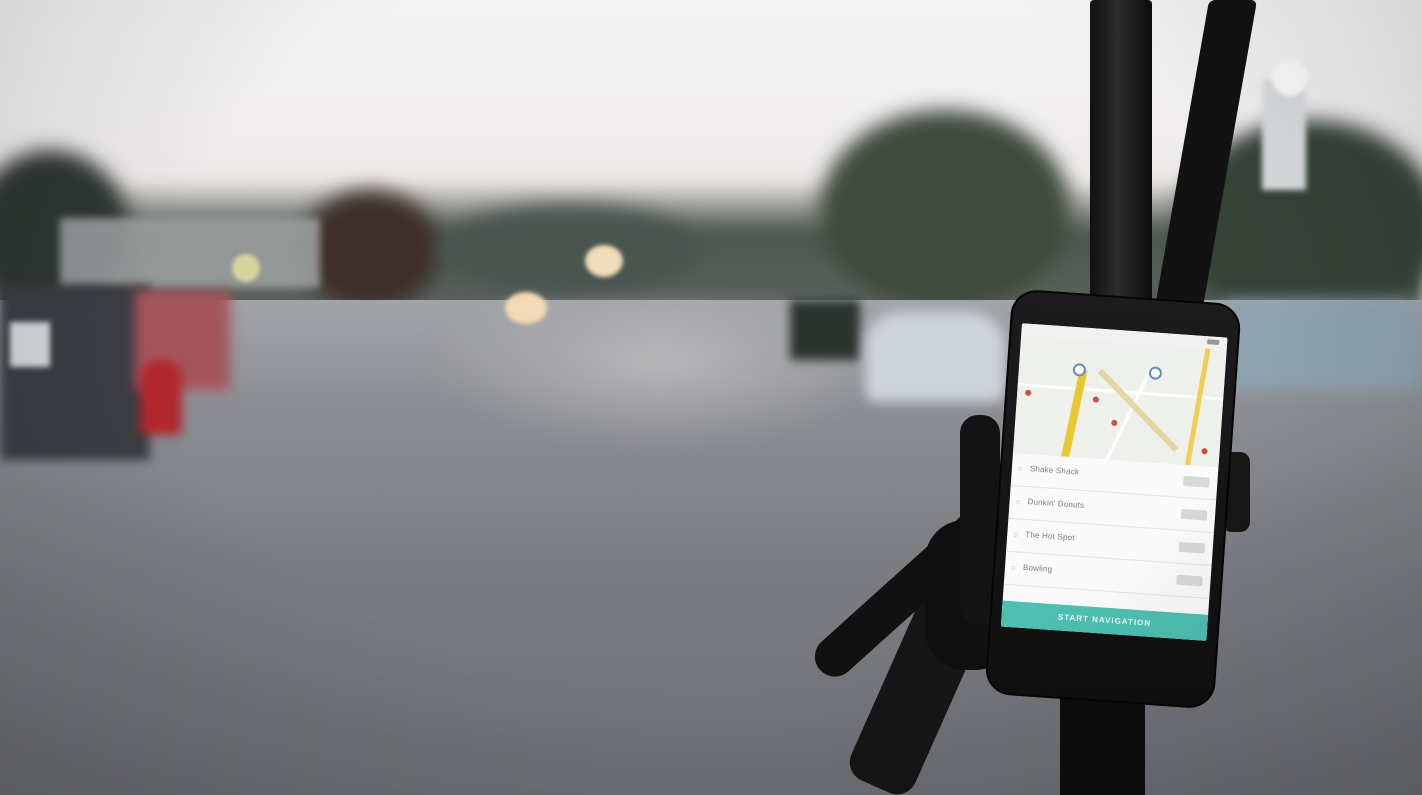 The width and height of the screenshot is (1422, 795). I want to click on sign, so click(30, 344).